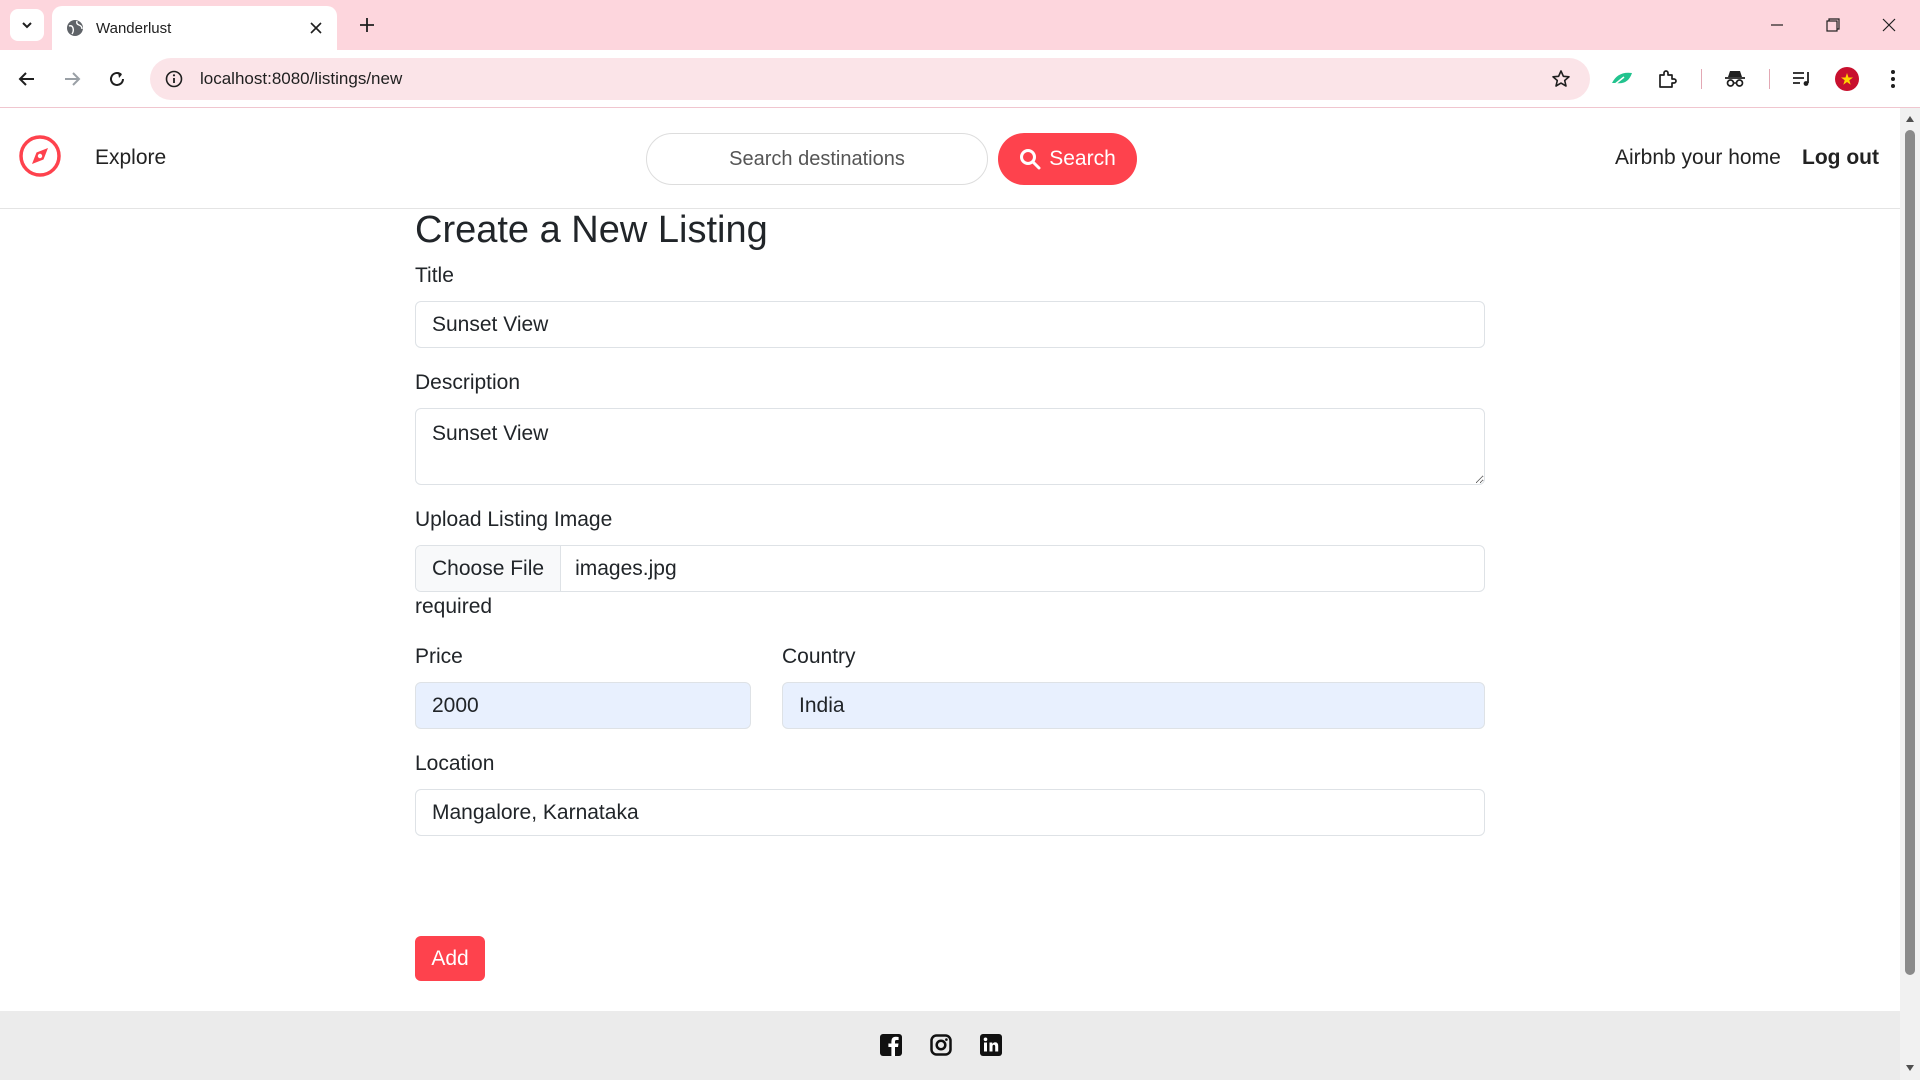  What do you see at coordinates (583, 705) in the screenshot?
I see `price-input` at bounding box center [583, 705].